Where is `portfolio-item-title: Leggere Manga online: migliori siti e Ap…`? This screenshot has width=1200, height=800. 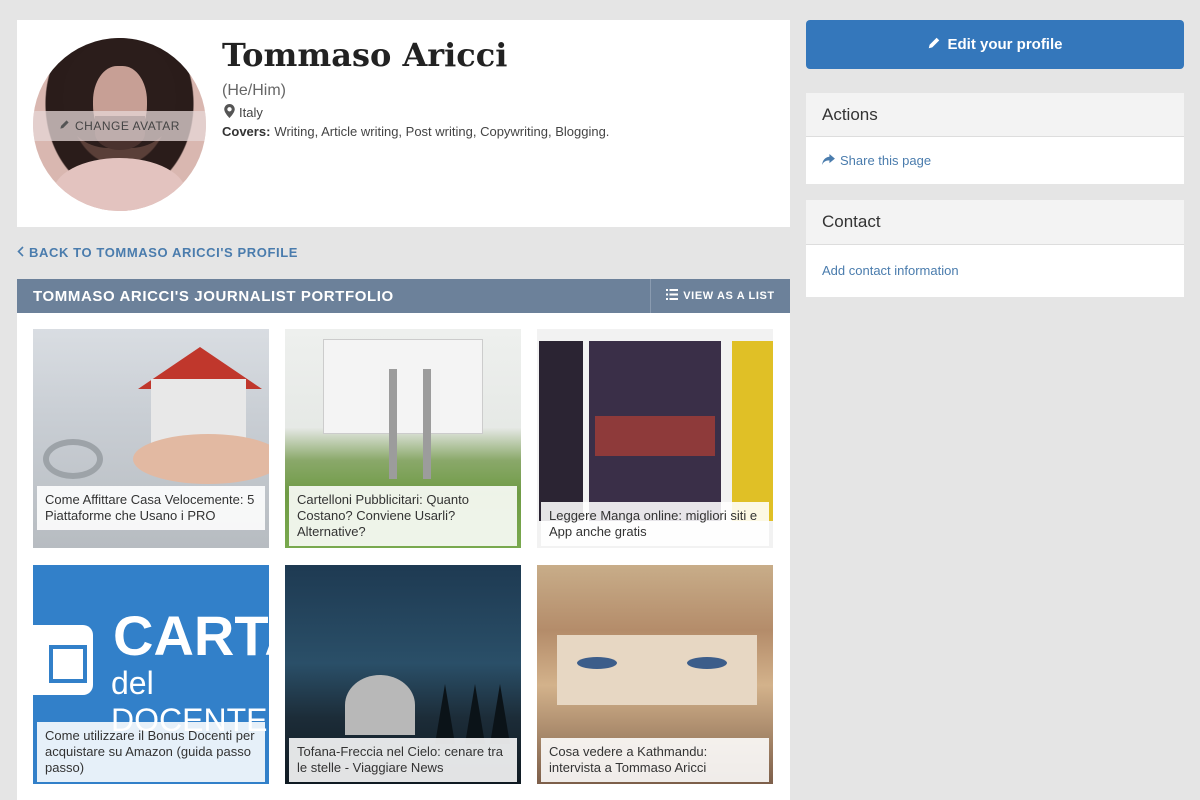 portfolio-item-title: Leggere Manga online: migliori siti e Ap… is located at coordinates (655, 524).